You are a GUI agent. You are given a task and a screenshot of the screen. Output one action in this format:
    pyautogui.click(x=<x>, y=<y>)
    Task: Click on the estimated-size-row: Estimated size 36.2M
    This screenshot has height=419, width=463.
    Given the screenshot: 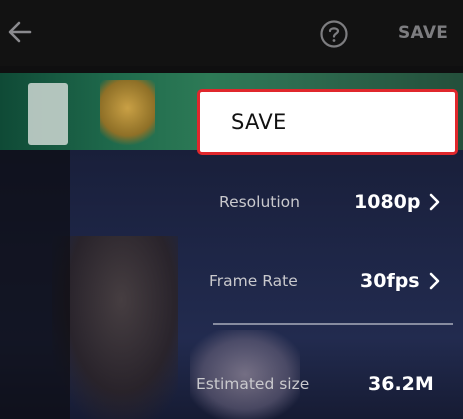 What is the action you would take?
    pyautogui.click(x=321, y=384)
    